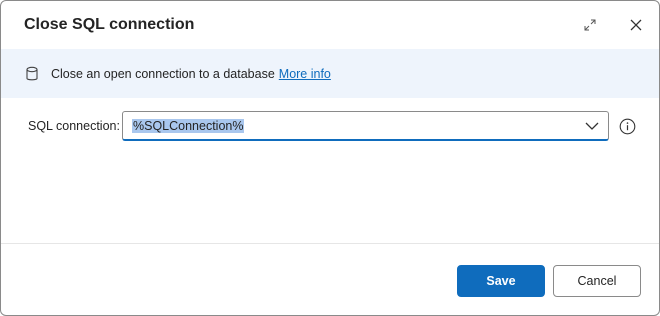  Describe the element at coordinates (305, 74) in the screenshot. I see `more-info-link: More info` at that location.